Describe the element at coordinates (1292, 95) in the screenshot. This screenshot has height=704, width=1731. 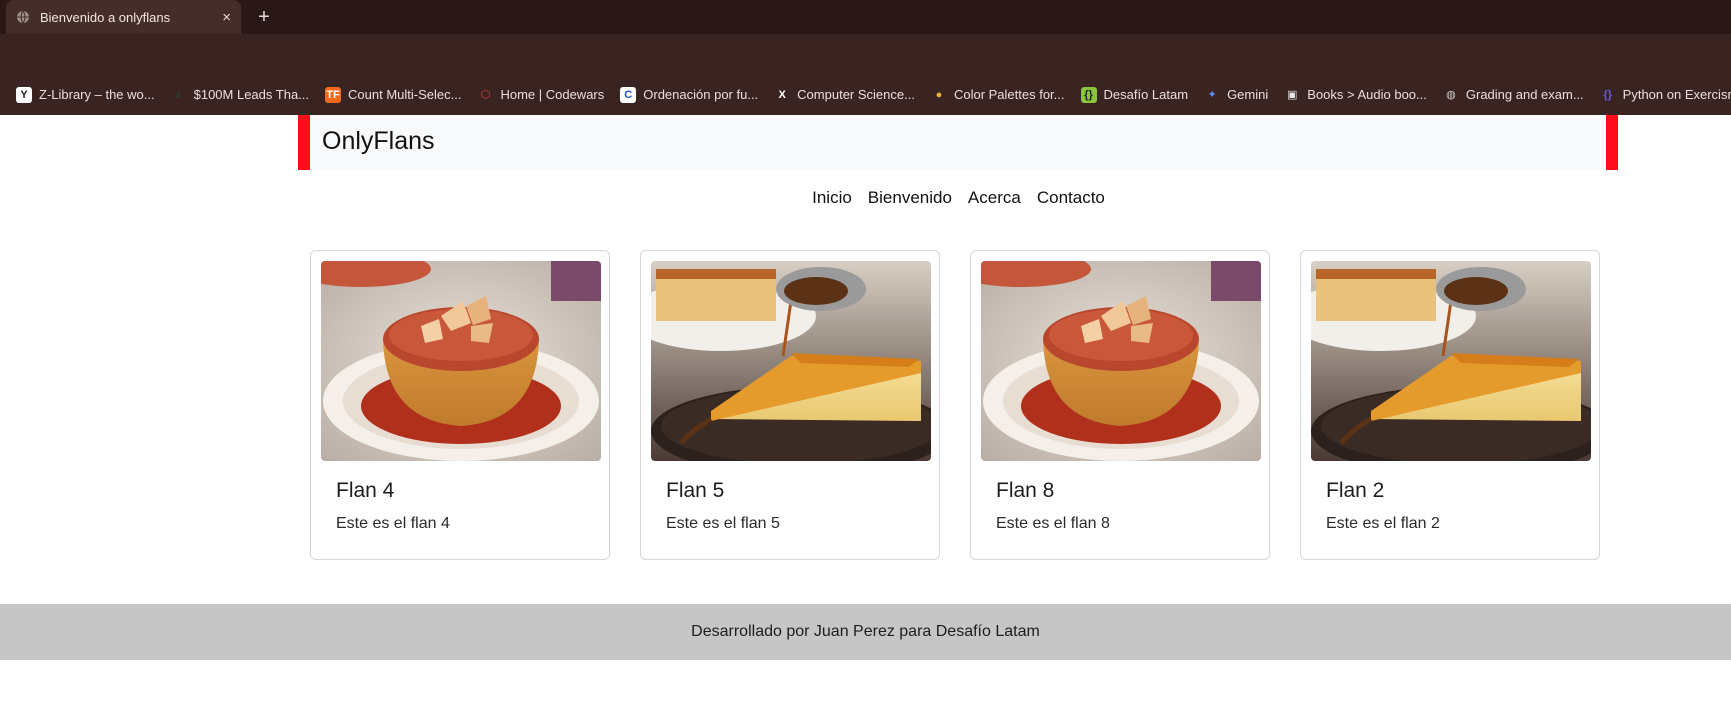
I see `books-icon: ▣` at that location.